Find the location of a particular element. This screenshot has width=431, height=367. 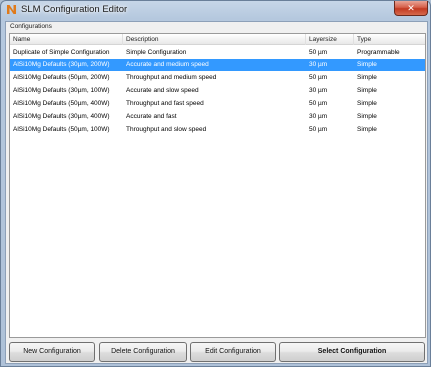

list-header: Name Description Layersize Type is located at coordinates (217, 39).